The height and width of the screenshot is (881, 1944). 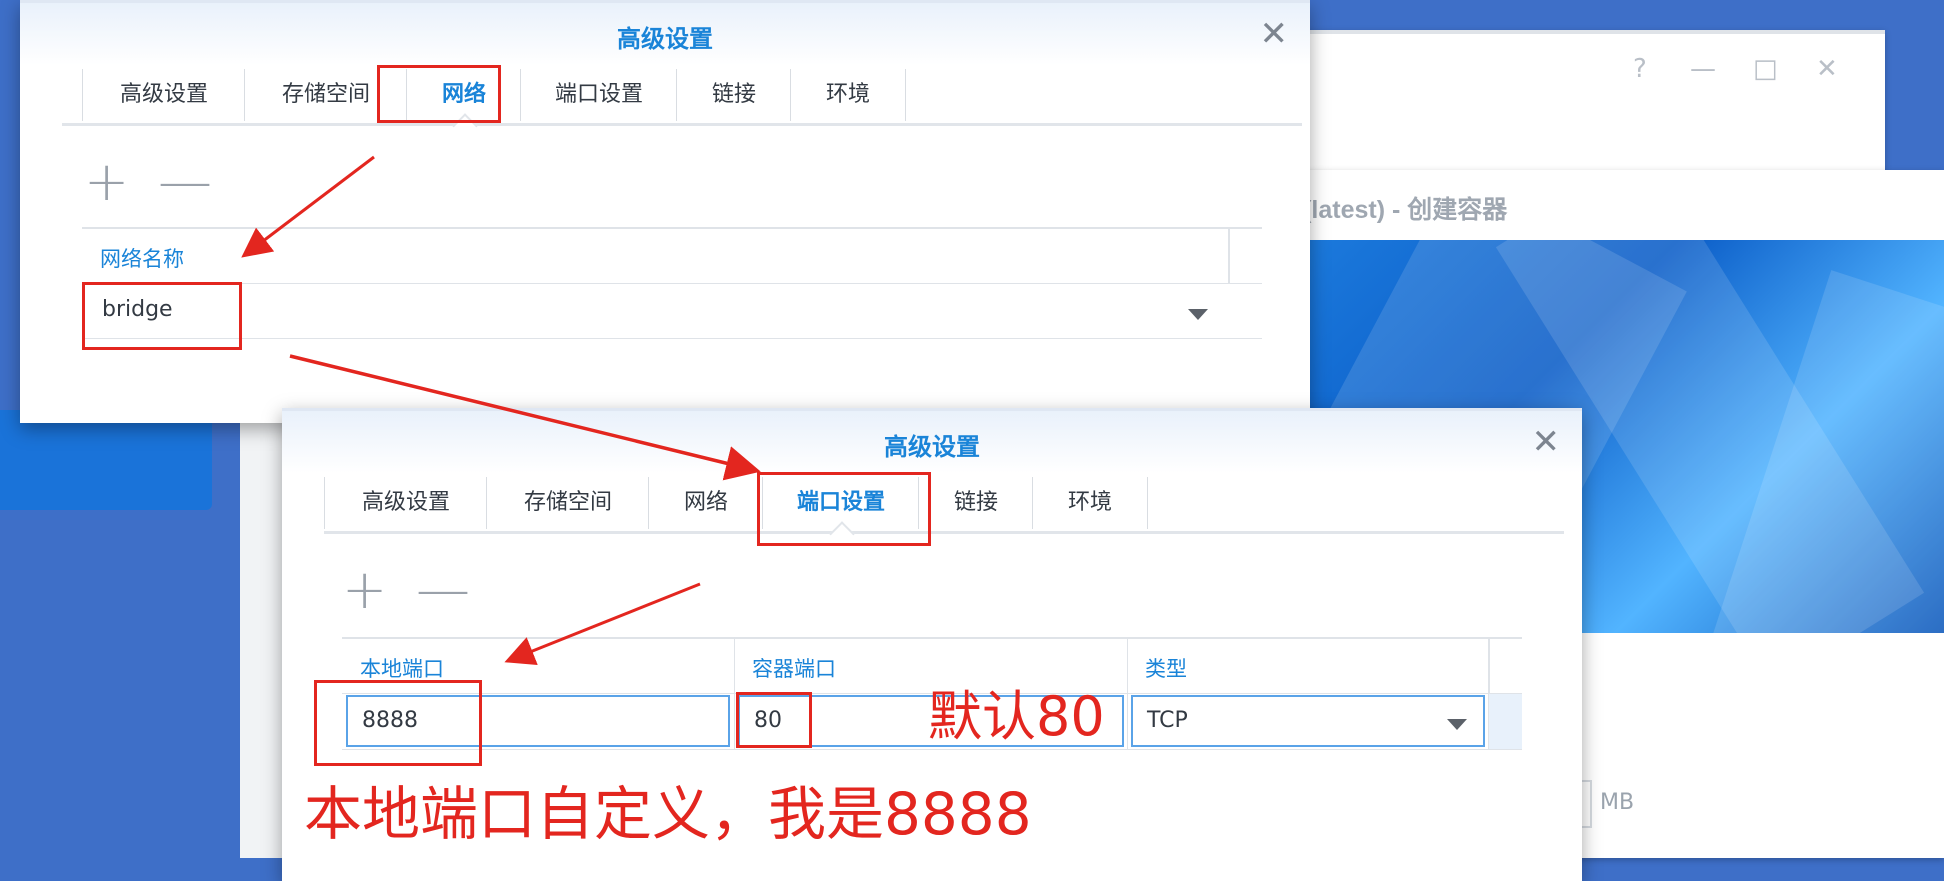 What do you see at coordinates (668, 814) in the screenshot?
I see `annotation-local-port-custom: 本地端口自定义，我是8888` at bounding box center [668, 814].